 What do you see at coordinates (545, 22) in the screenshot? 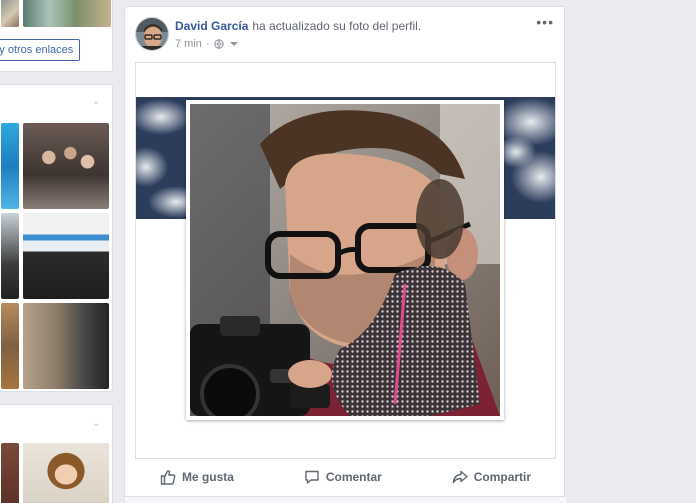
I see `more-options-icon: •••` at bounding box center [545, 22].